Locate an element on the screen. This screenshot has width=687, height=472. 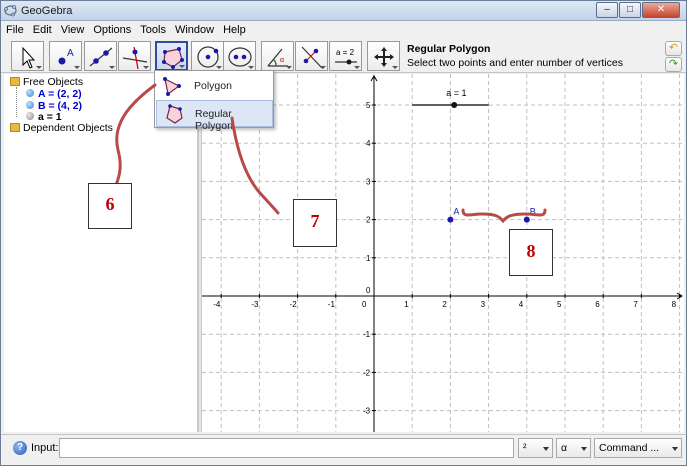
dependent-objects-label: Dependent Objects is located at coordinates (68, 128).